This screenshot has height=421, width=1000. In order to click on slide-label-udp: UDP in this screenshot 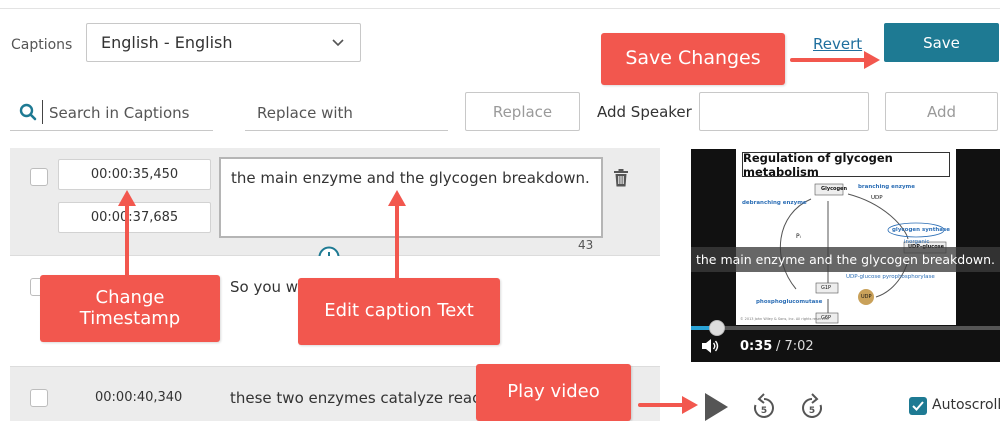, I will do `click(877, 198)`.